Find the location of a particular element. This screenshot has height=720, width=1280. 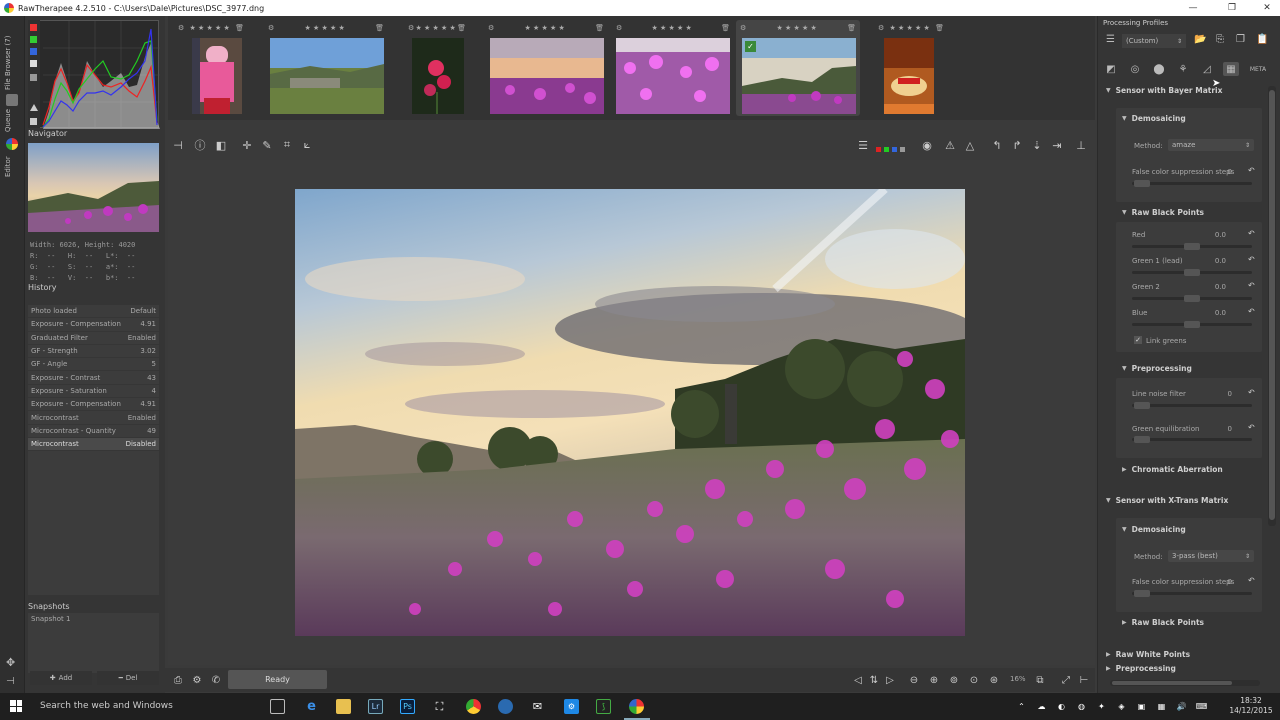

xtrans-fcs-value: 0 is located at coordinates (1222, 582).